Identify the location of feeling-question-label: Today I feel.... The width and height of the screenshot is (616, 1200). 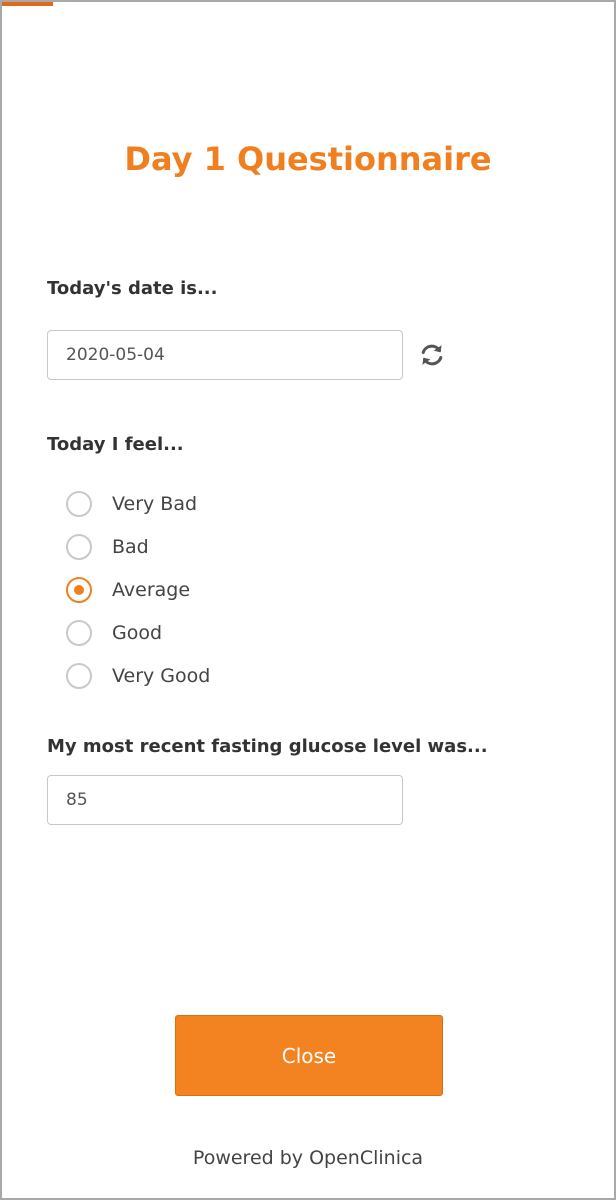
(115, 444).